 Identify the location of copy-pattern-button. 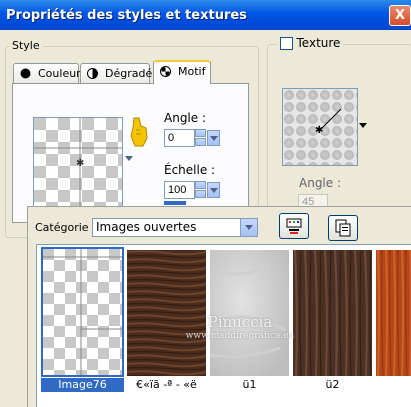
(343, 228).